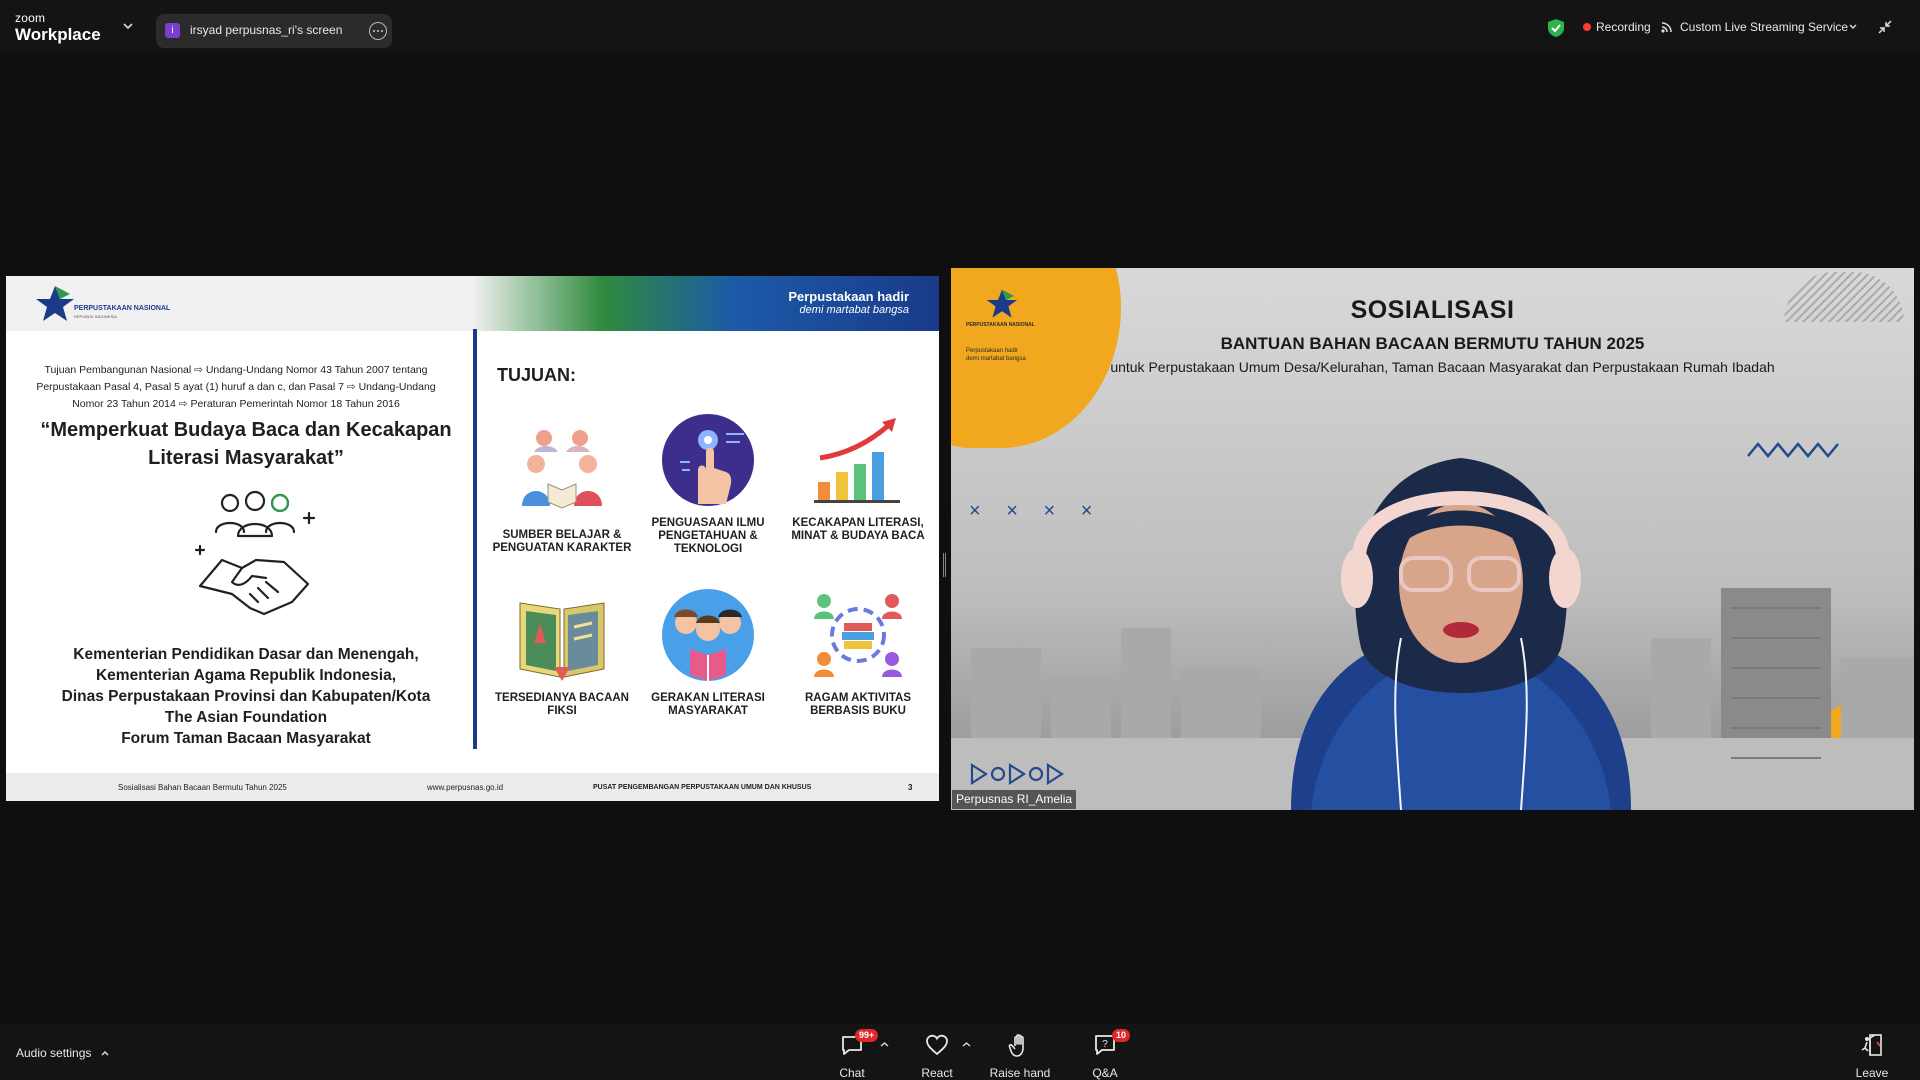 Image resolution: width=1920 pixels, height=1080 pixels. What do you see at coordinates (122, 308) in the screenshot?
I see `slide-org-name: PERPUSTAKAAN NASIONAL` at bounding box center [122, 308].